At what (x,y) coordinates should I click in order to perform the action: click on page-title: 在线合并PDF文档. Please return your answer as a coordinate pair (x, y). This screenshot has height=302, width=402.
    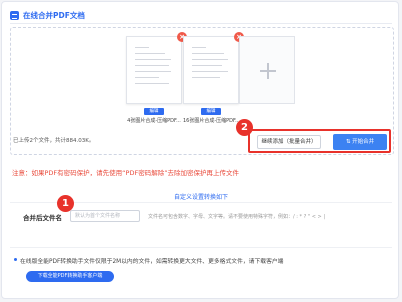
    Looking at the image, I should click on (54, 15).